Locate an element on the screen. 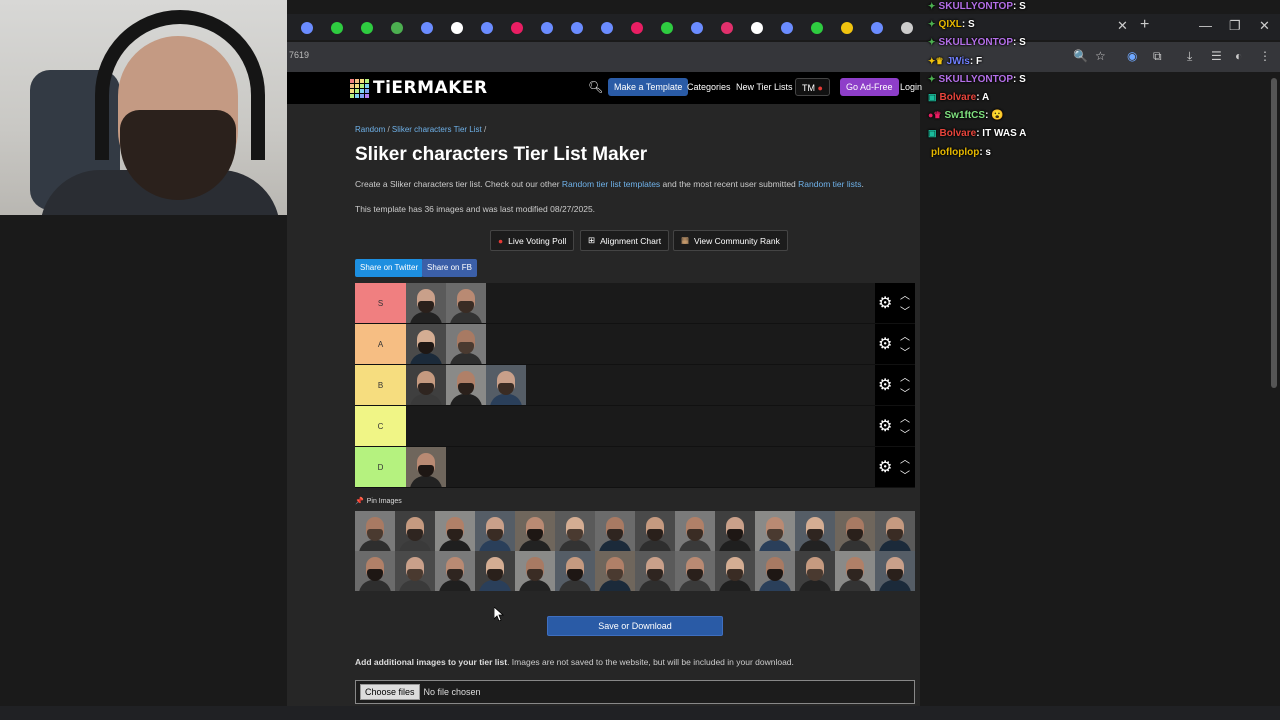 This screenshot has height=720, width=1280. live-voting-poll-button: ● Live Voting Poll is located at coordinates (532, 240).